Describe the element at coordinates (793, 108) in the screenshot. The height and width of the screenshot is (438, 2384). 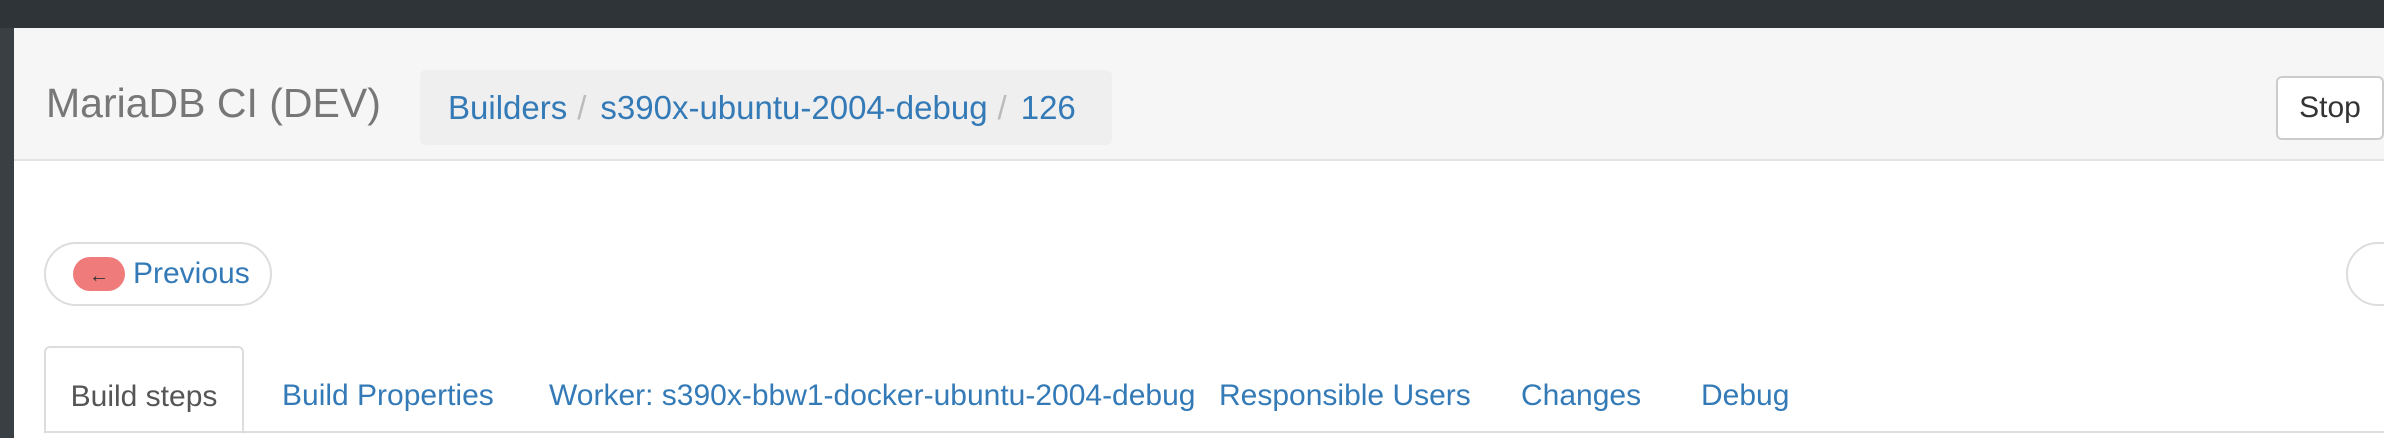
I see `breadcrumb-builder-name: s390x-ubuntu-2004-debug` at that location.